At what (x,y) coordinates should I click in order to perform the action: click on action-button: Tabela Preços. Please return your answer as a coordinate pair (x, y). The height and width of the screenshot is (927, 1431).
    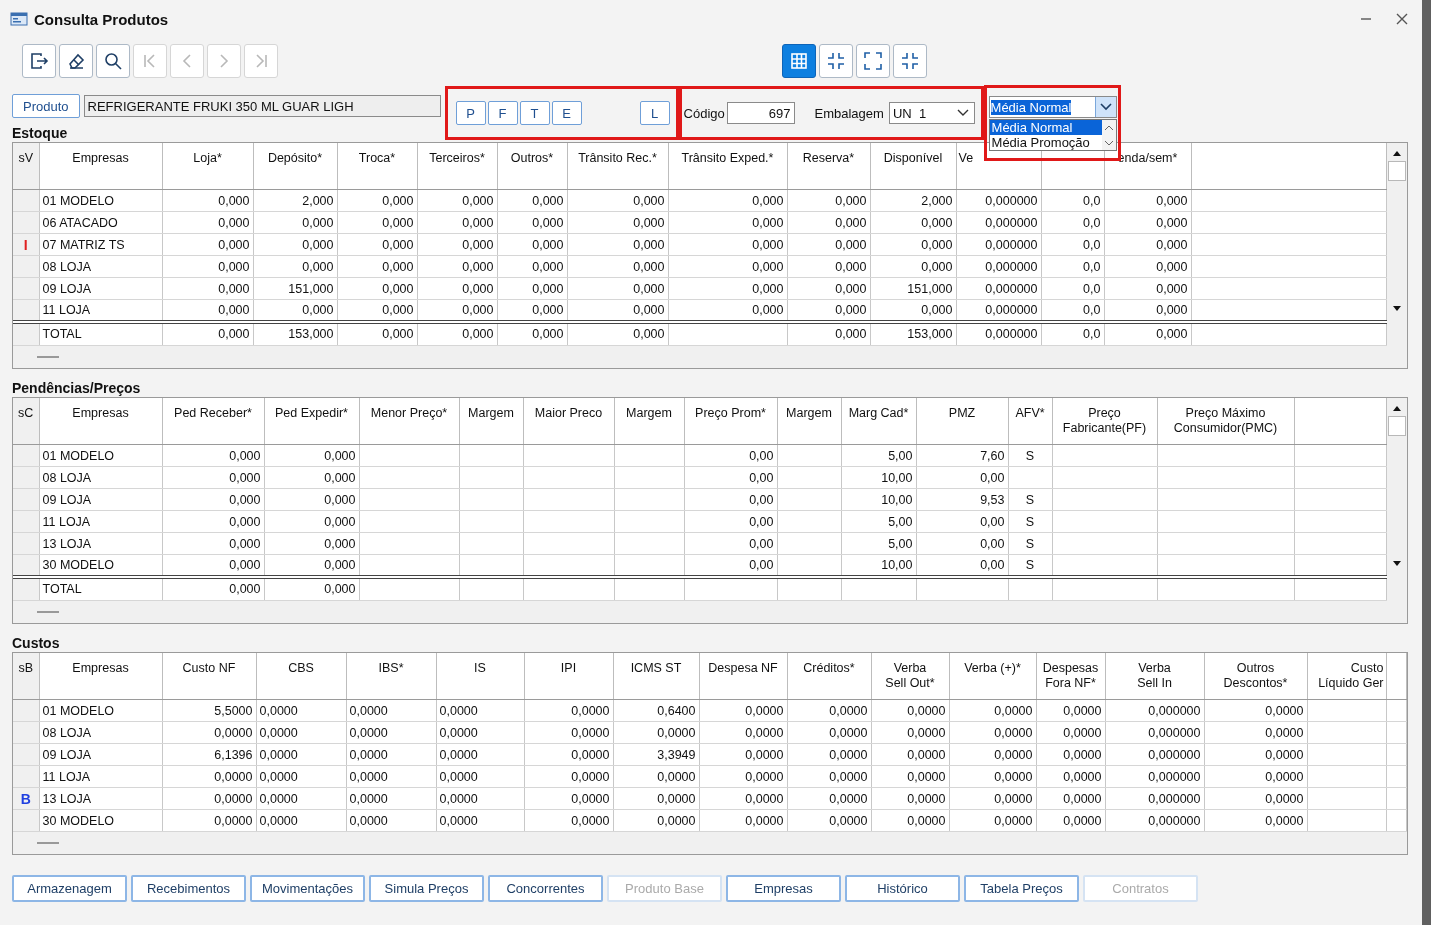
    Looking at the image, I should click on (1021, 888).